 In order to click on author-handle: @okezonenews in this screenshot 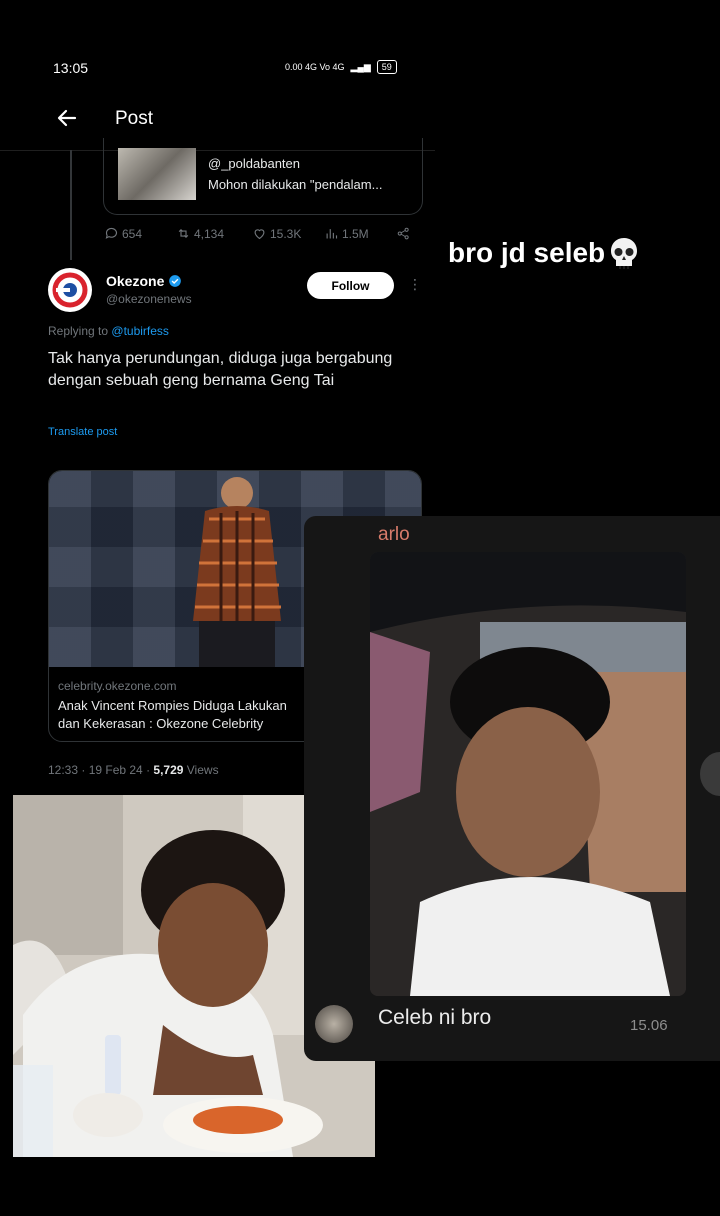, I will do `click(149, 299)`.